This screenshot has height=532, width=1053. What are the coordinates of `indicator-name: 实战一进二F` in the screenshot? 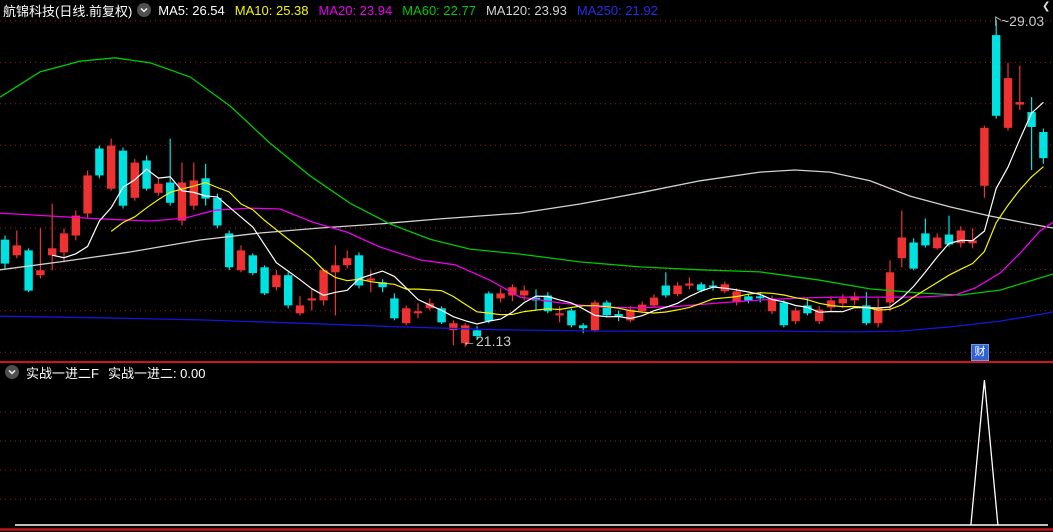 It's located at (62, 373).